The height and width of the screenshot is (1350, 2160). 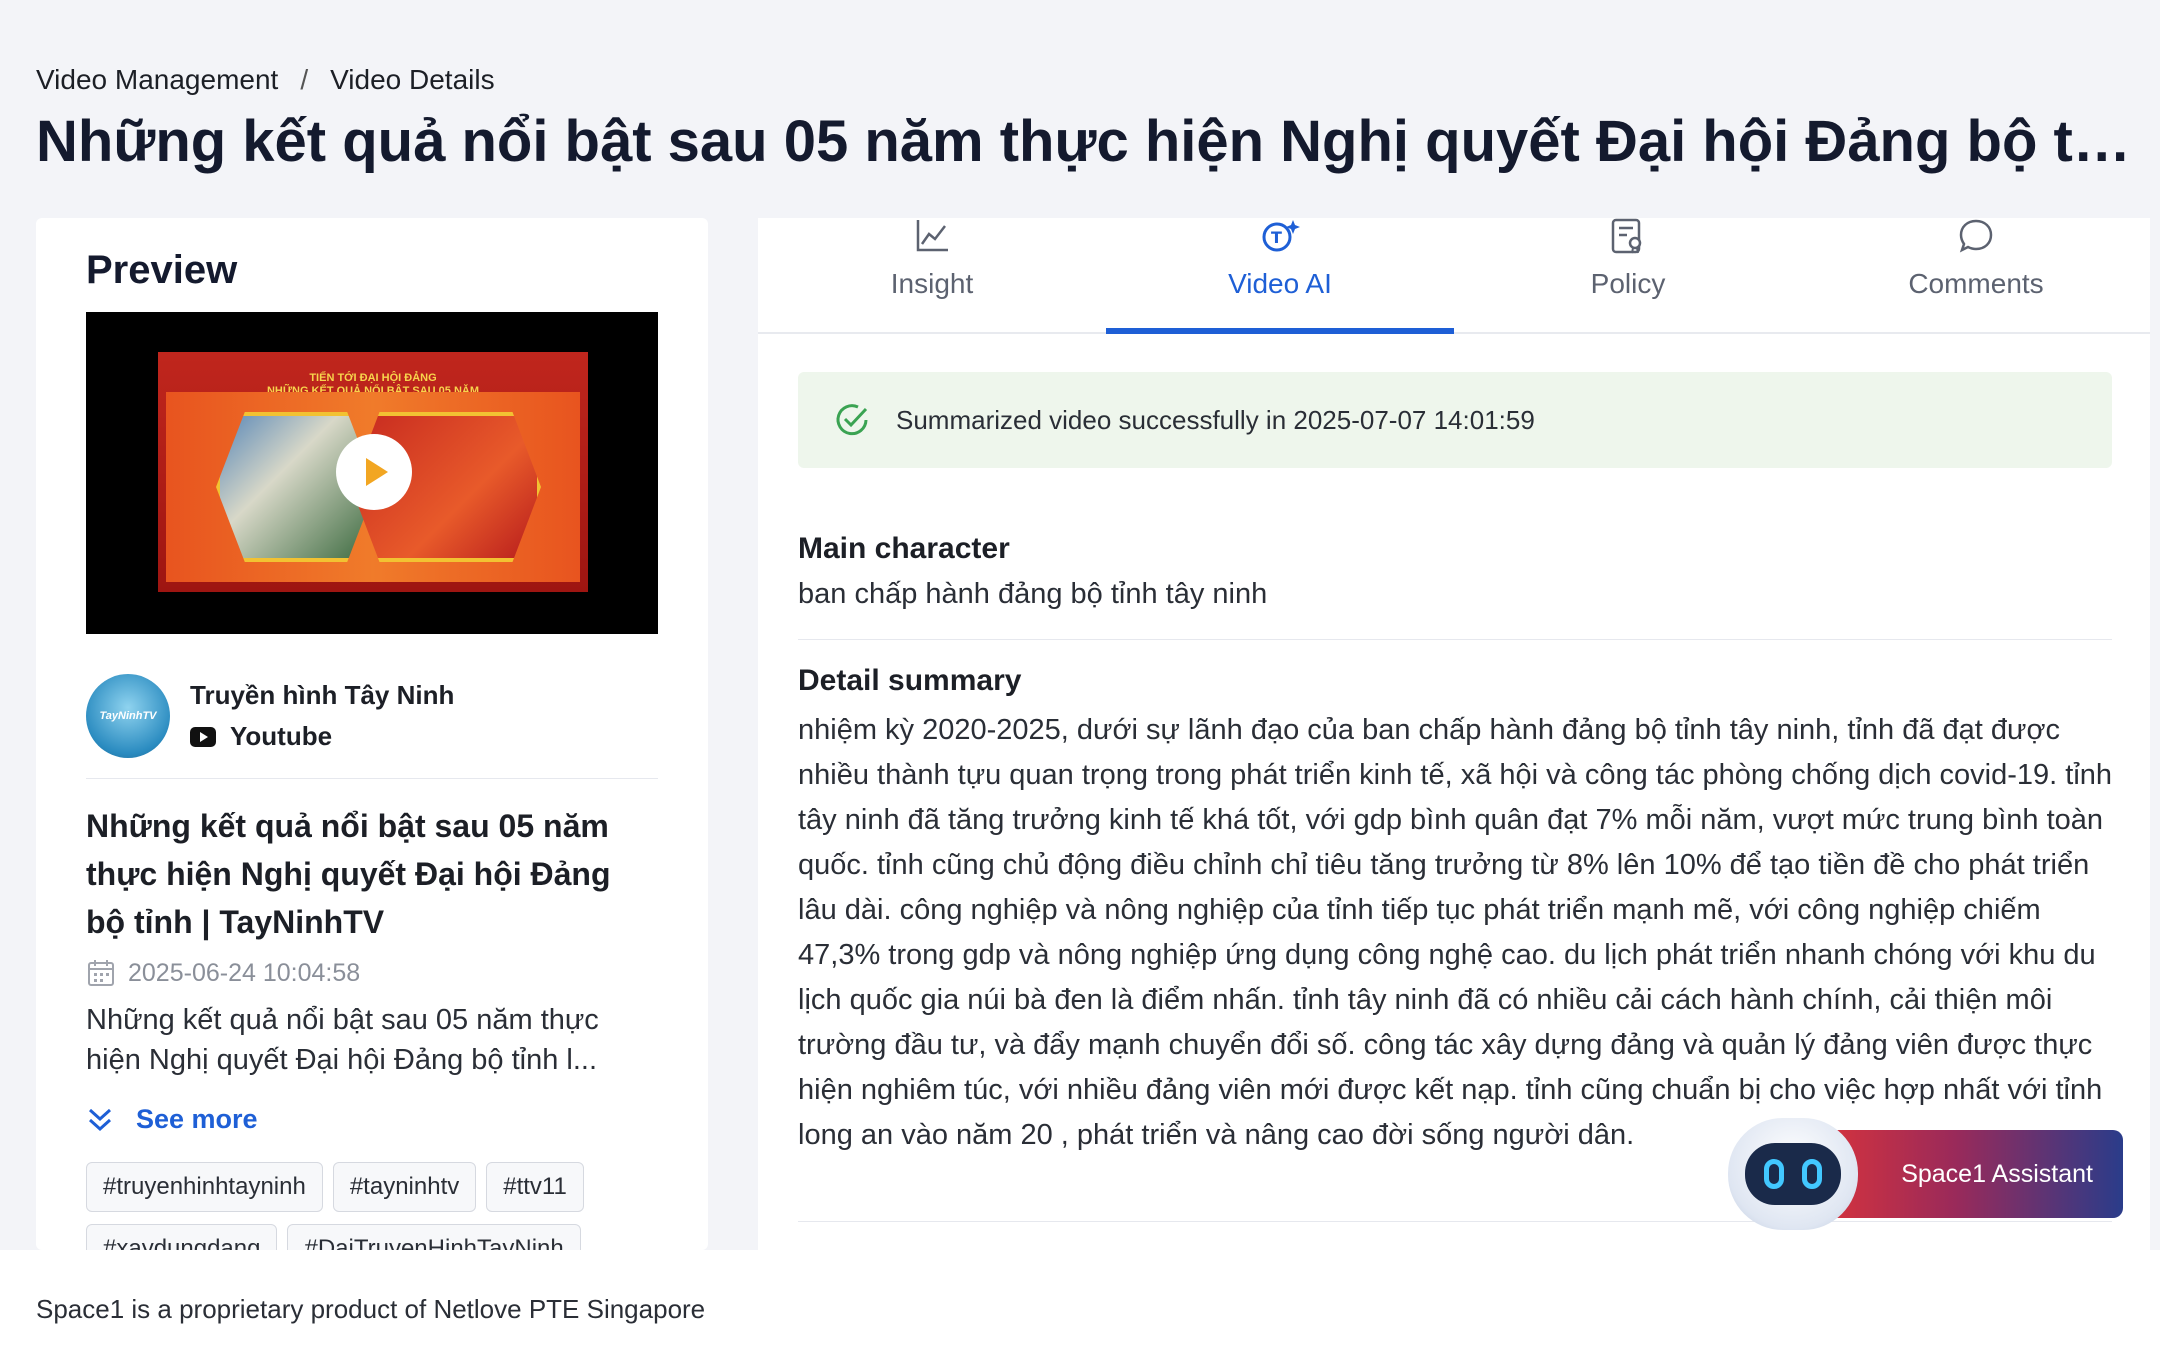 What do you see at coordinates (404, 1187) in the screenshot?
I see `tag-chip: #tayninhtv` at bounding box center [404, 1187].